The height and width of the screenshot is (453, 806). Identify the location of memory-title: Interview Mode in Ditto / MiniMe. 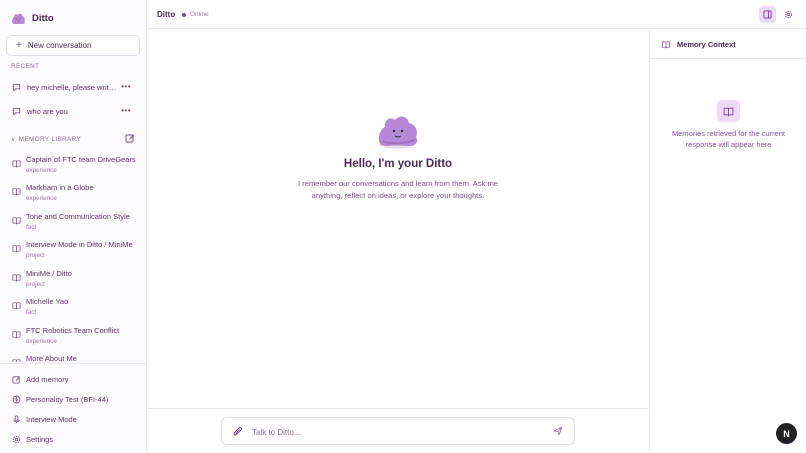
(79, 244).